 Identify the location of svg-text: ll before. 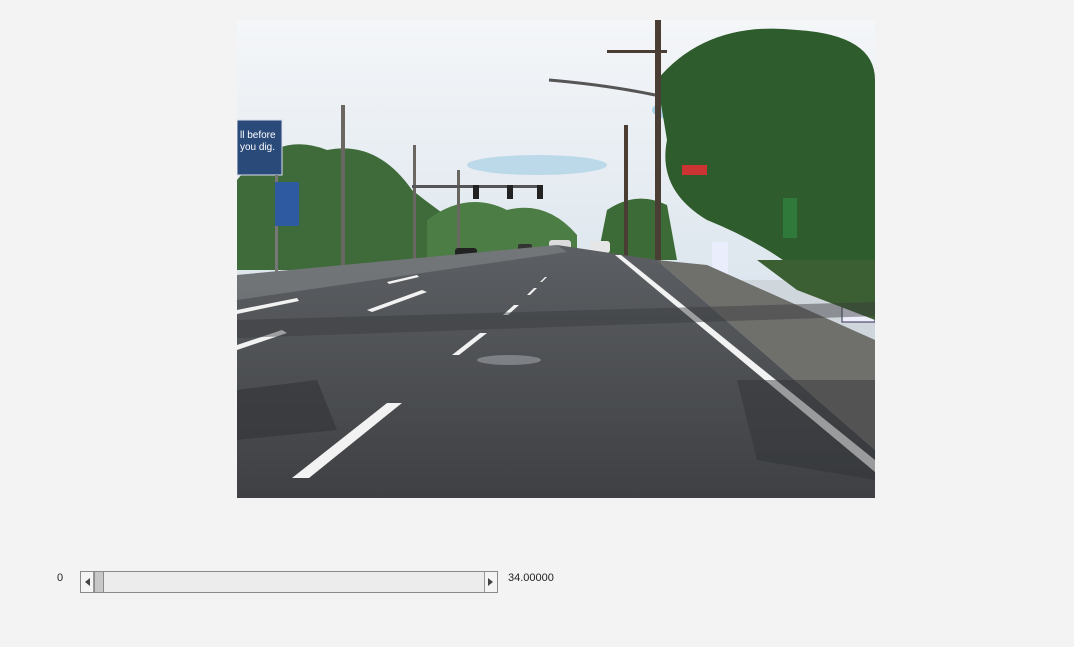
(258, 135).